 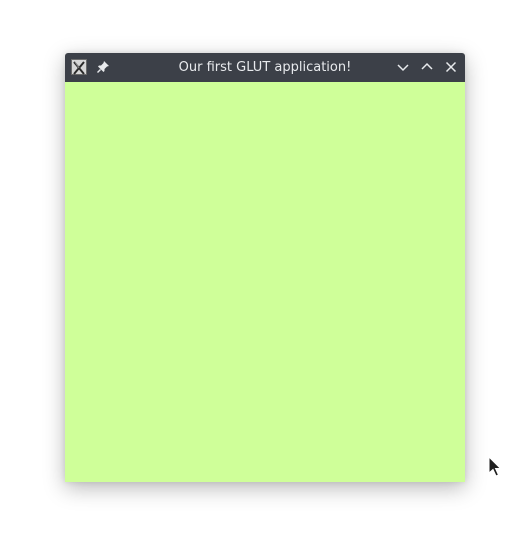 I want to click on x-window-app-icon, so click(x=79, y=67).